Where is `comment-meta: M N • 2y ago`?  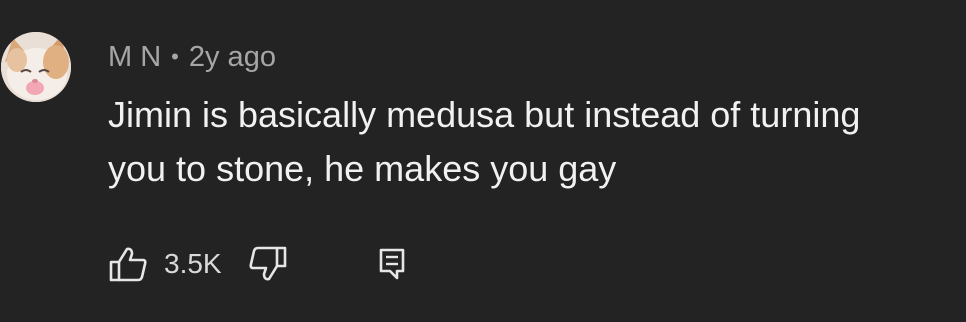
comment-meta: M N • 2y ago is located at coordinates (192, 57).